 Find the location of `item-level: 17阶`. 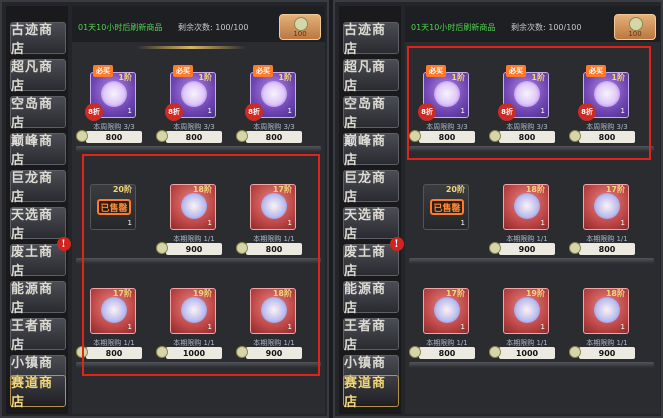

item-level: 17阶 is located at coordinates (615, 189).